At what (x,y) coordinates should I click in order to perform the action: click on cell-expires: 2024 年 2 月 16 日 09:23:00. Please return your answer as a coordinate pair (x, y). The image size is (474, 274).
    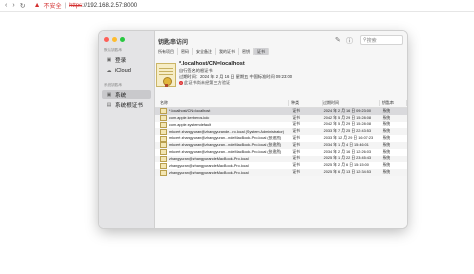
    Looking at the image, I should click on (347, 110).